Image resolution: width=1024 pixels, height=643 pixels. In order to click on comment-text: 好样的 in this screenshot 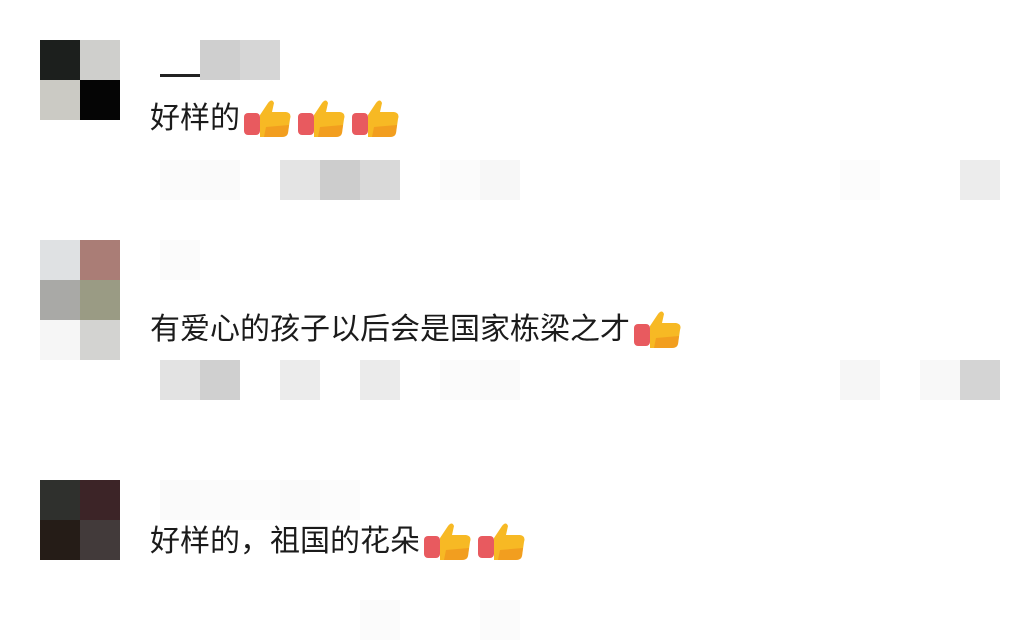, I will do `click(277, 119)`.